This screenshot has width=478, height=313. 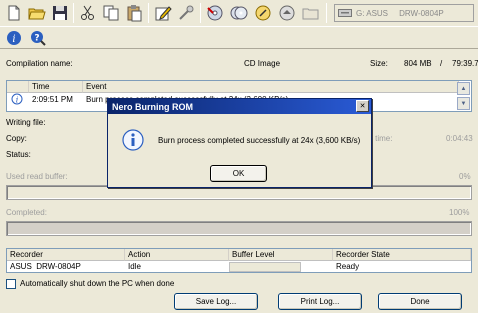 I want to click on status-label: Status:, so click(x=18, y=154).